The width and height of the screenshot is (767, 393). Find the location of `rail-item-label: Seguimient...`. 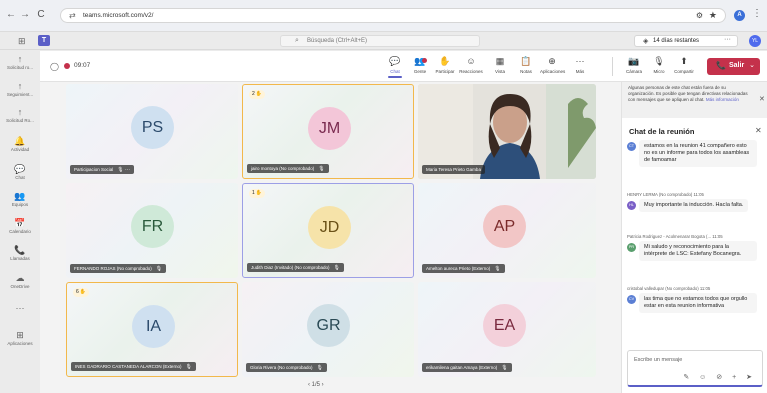

rail-item-label: Seguimient... is located at coordinates (20, 94).